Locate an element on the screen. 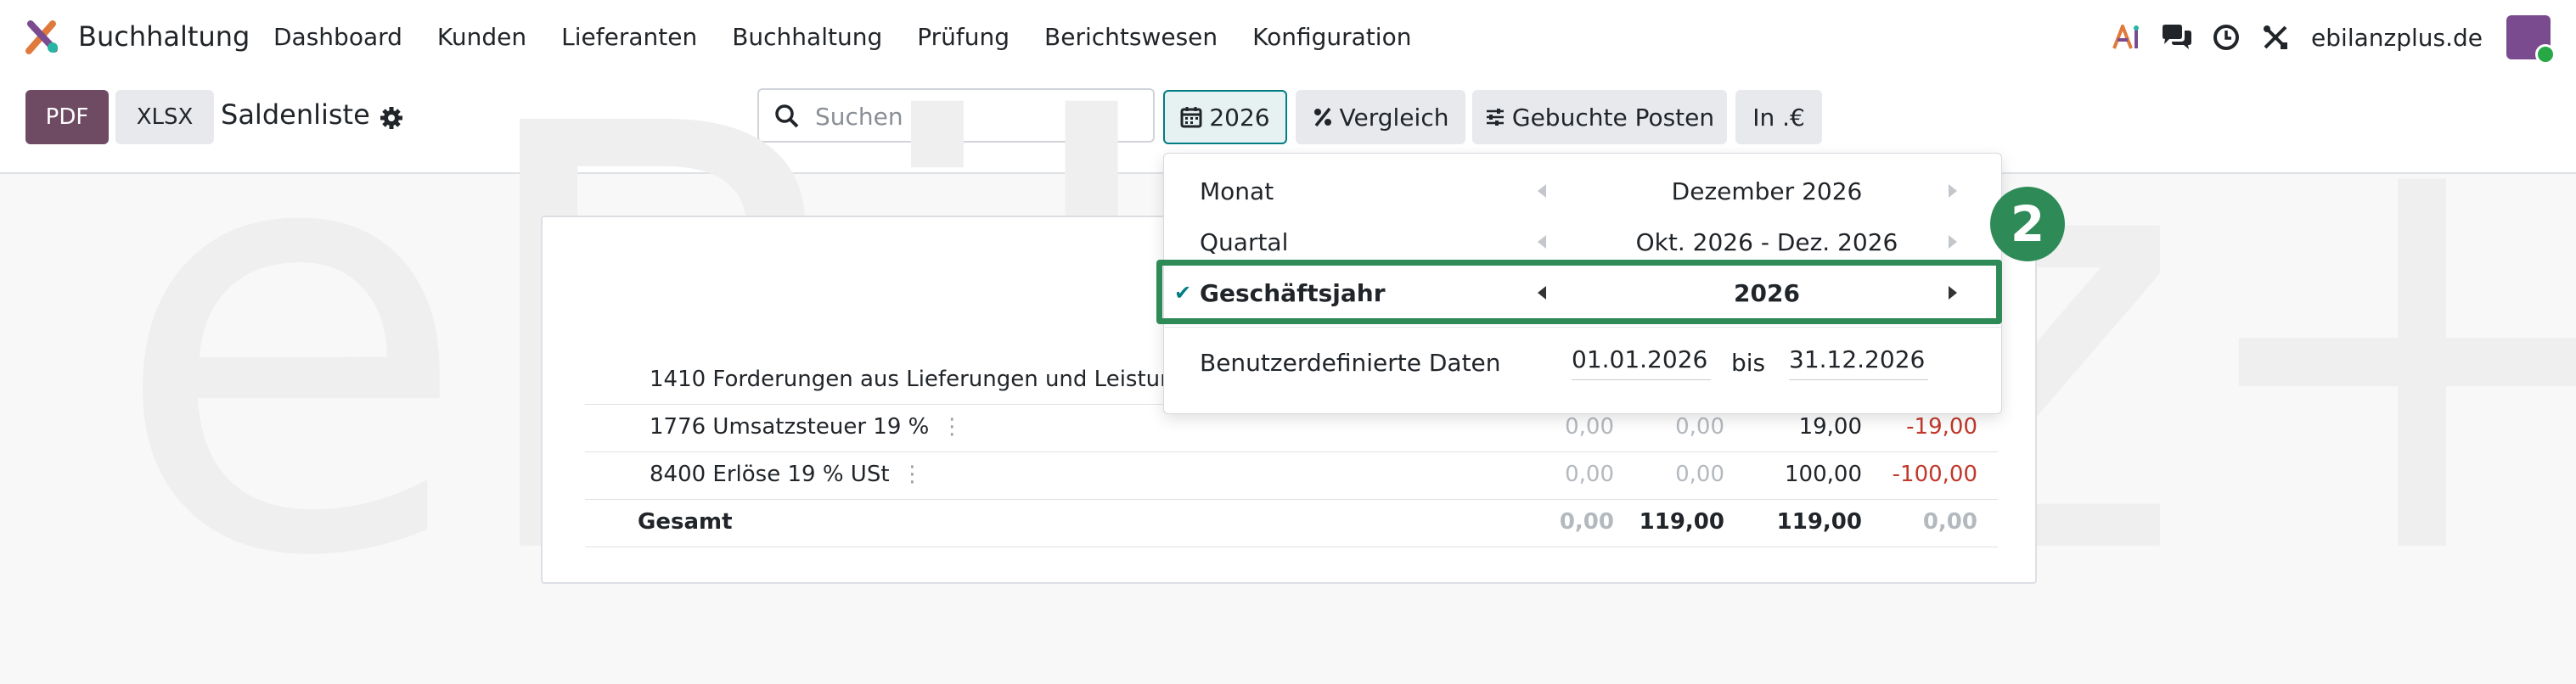 Image resolution: width=2576 pixels, height=684 pixels. sliders-icon is located at coordinates (1495, 117).